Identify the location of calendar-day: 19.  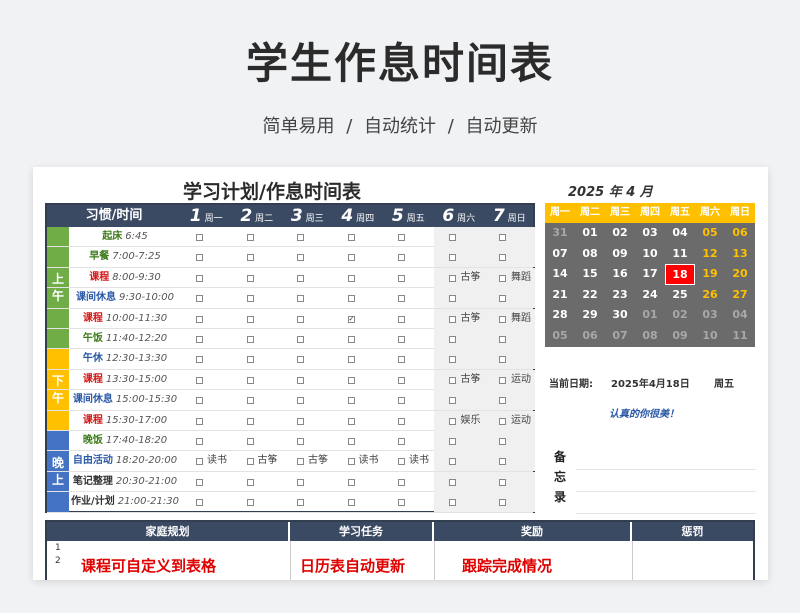
(710, 274).